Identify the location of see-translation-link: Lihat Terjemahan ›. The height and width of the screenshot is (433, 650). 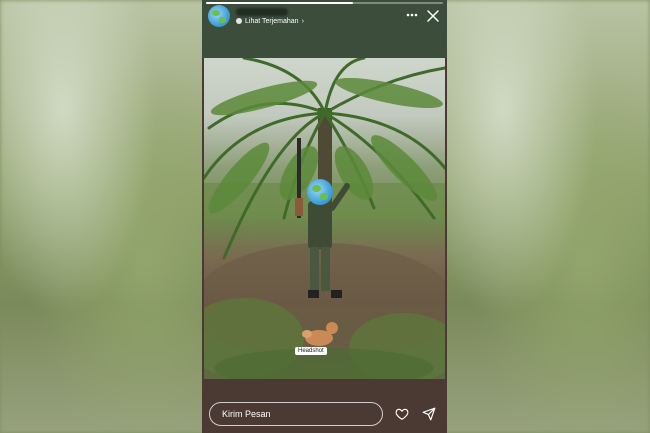
(270, 21).